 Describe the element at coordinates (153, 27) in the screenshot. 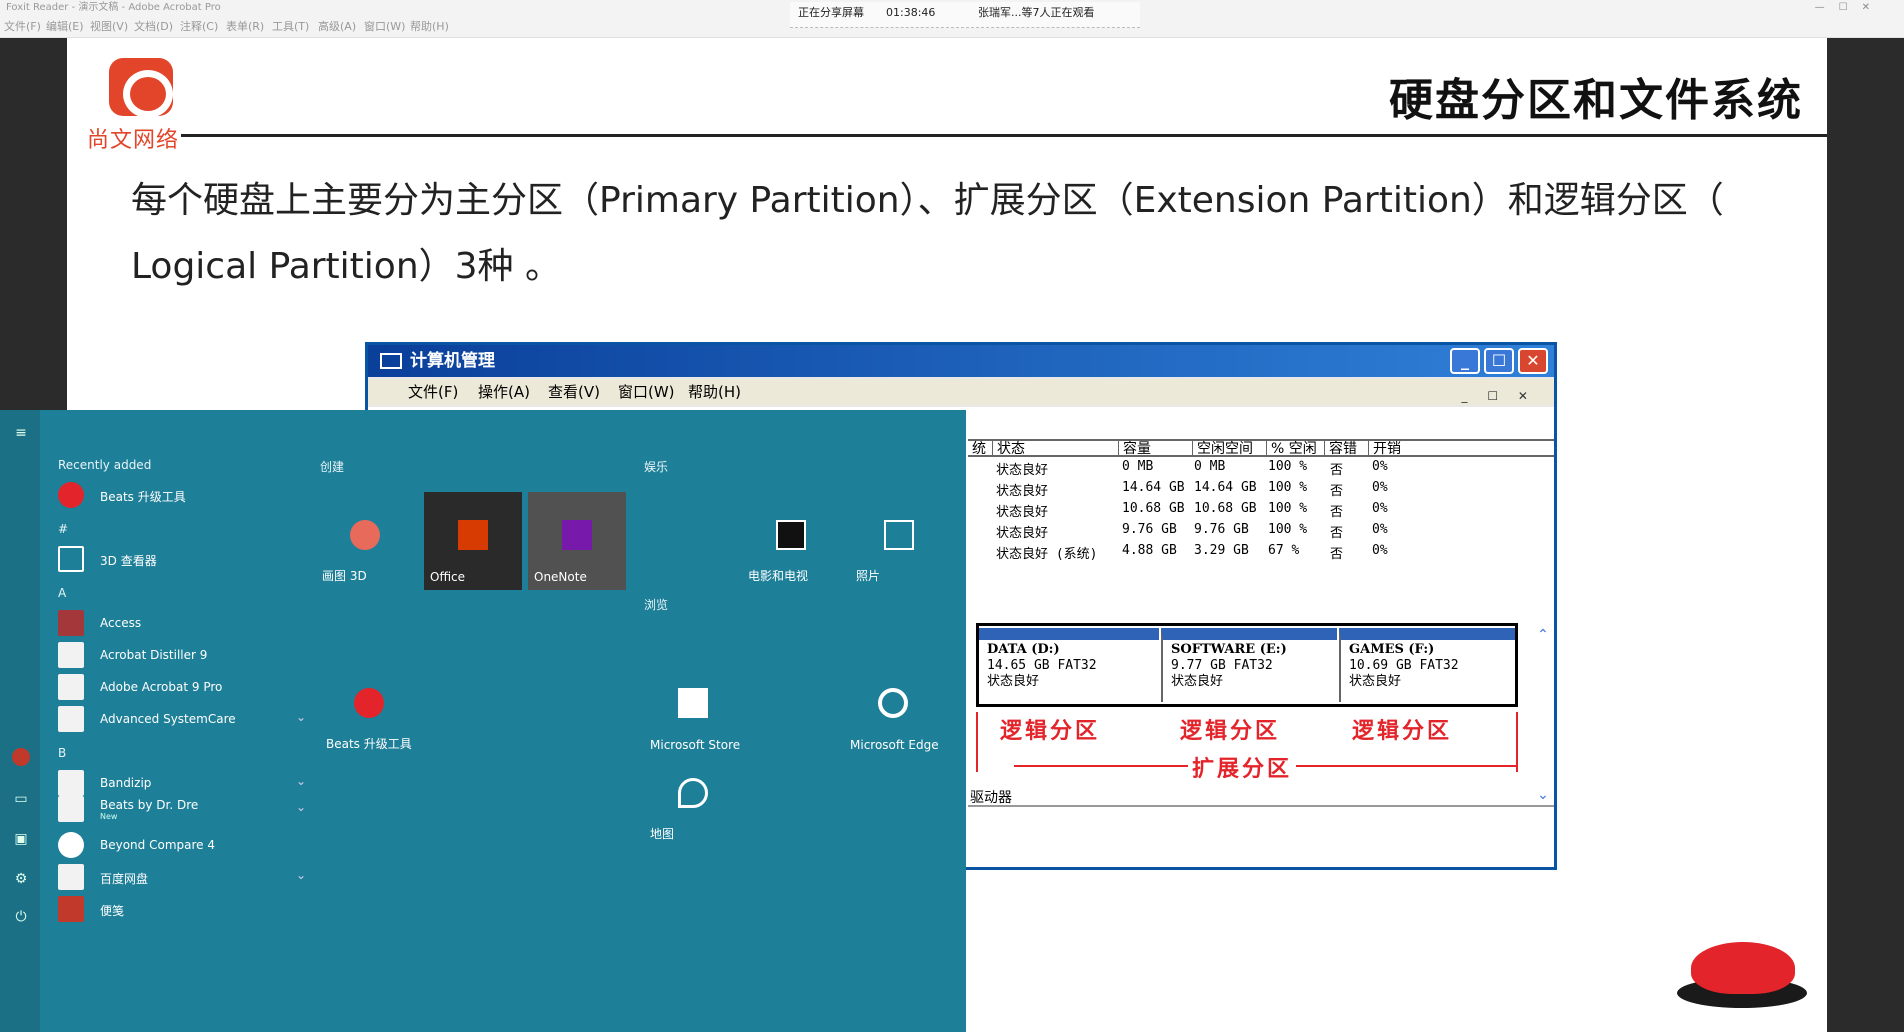

I see `menu-document: 文档(D)` at that location.